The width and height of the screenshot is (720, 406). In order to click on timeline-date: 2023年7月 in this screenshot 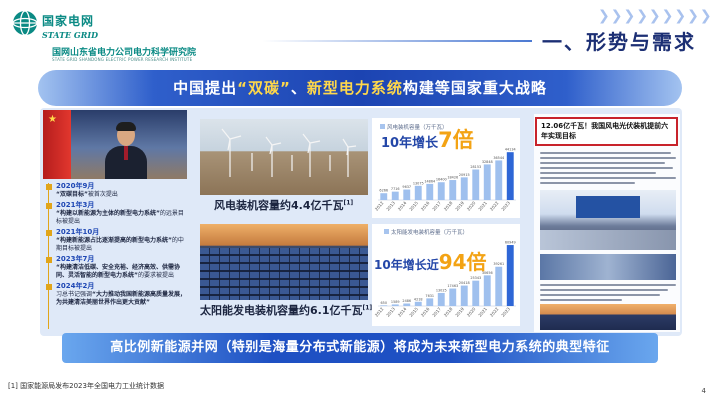, I will do `click(75, 259)`.